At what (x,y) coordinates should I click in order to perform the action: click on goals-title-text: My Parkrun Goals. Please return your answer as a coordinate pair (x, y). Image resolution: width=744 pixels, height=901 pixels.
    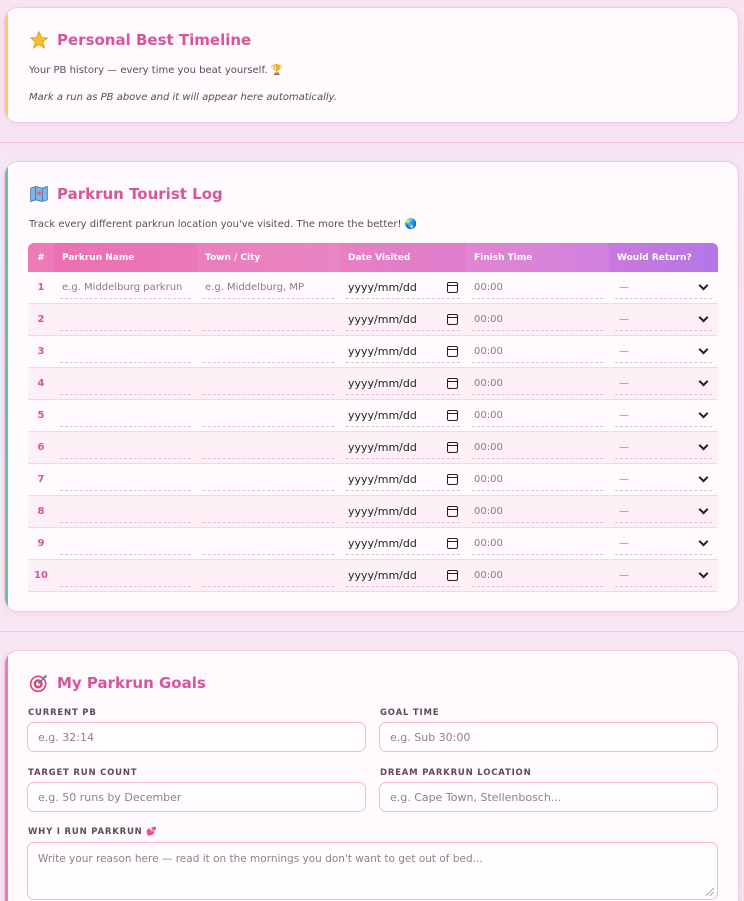
    Looking at the image, I should click on (131, 683).